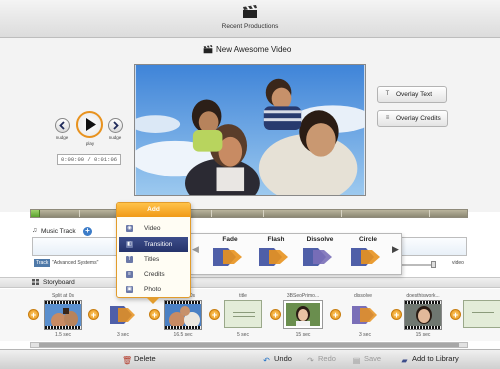  What do you see at coordinates (158, 244) in the screenshot?
I see `menu-item-label: Transition` at bounding box center [158, 244].